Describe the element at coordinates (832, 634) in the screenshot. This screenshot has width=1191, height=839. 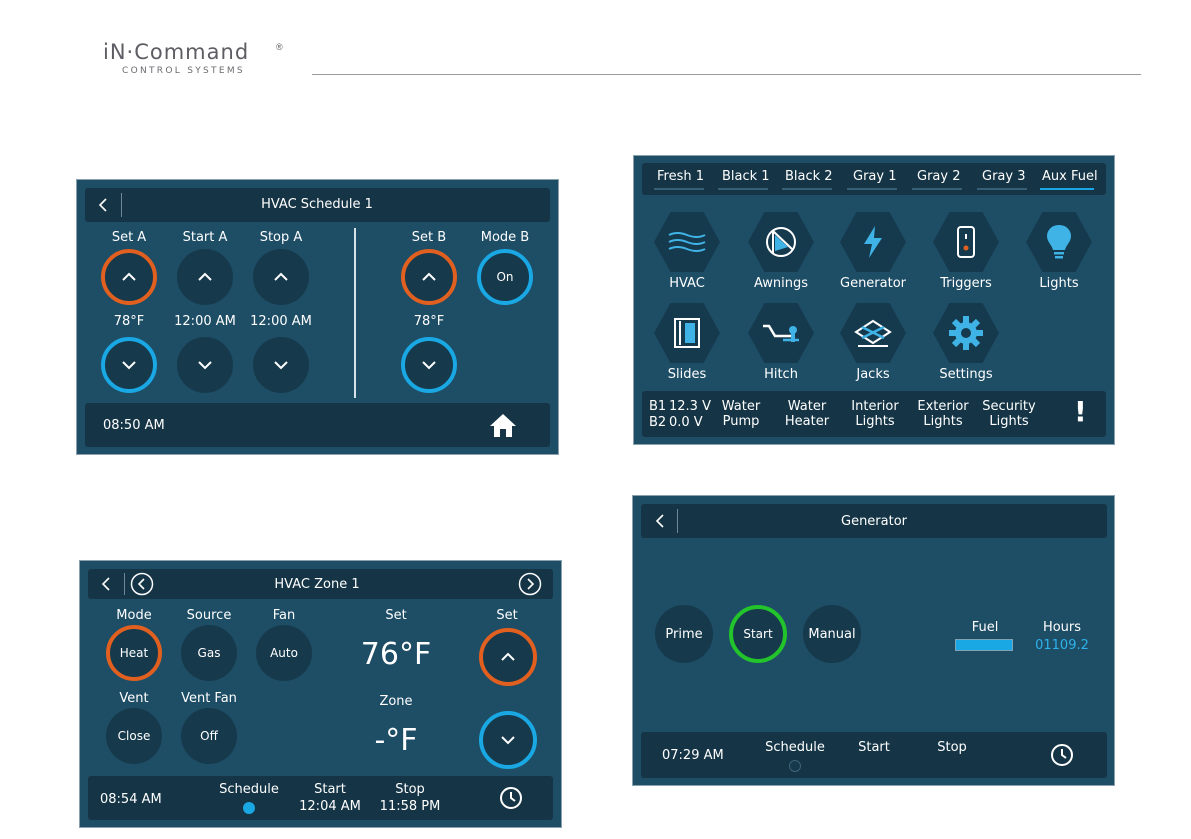
I see `manual-button: Manual` at that location.